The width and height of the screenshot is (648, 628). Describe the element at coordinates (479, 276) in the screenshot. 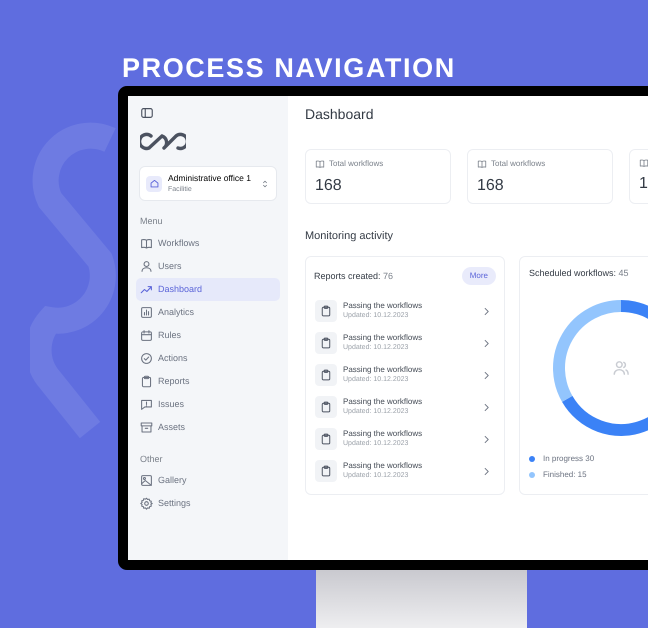

I see `more-button: More` at that location.